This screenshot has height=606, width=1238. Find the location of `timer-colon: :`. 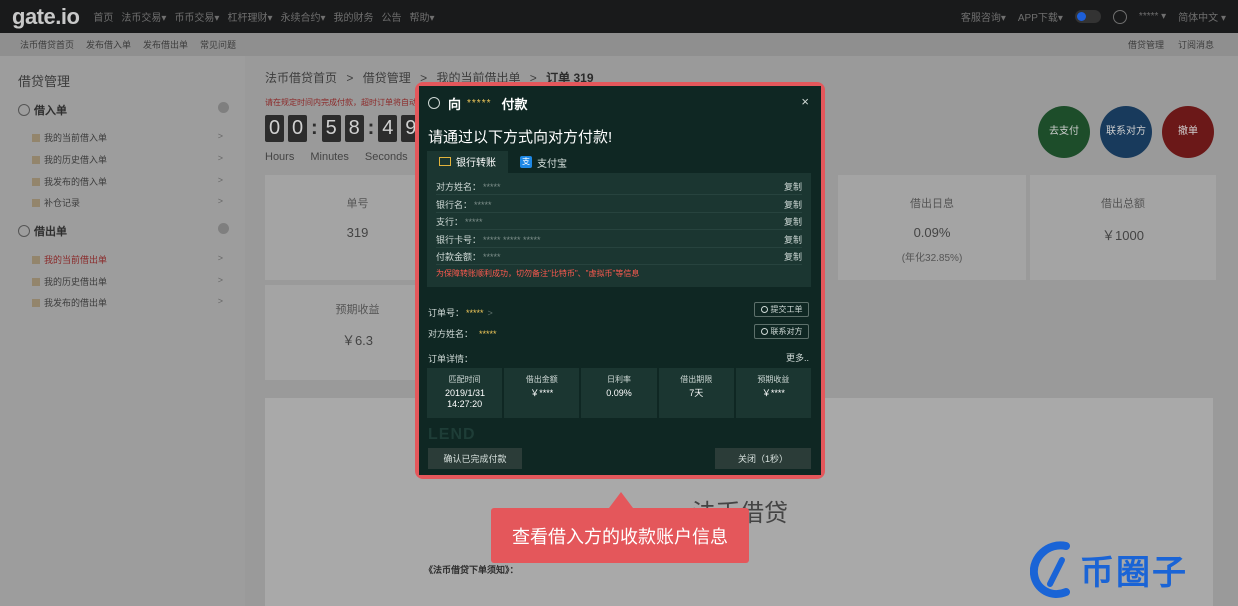

timer-colon: : is located at coordinates (371, 128).